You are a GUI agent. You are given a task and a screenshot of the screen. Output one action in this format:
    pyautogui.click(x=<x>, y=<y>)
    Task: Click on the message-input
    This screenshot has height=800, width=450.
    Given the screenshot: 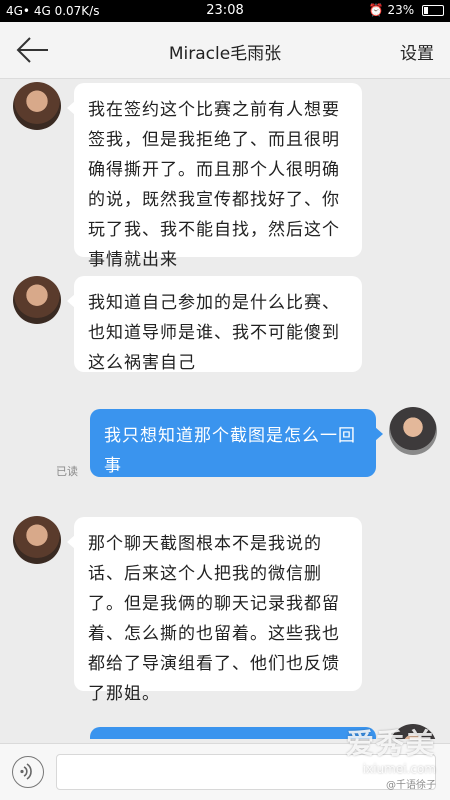 What is the action you would take?
    pyautogui.click(x=246, y=772)
    